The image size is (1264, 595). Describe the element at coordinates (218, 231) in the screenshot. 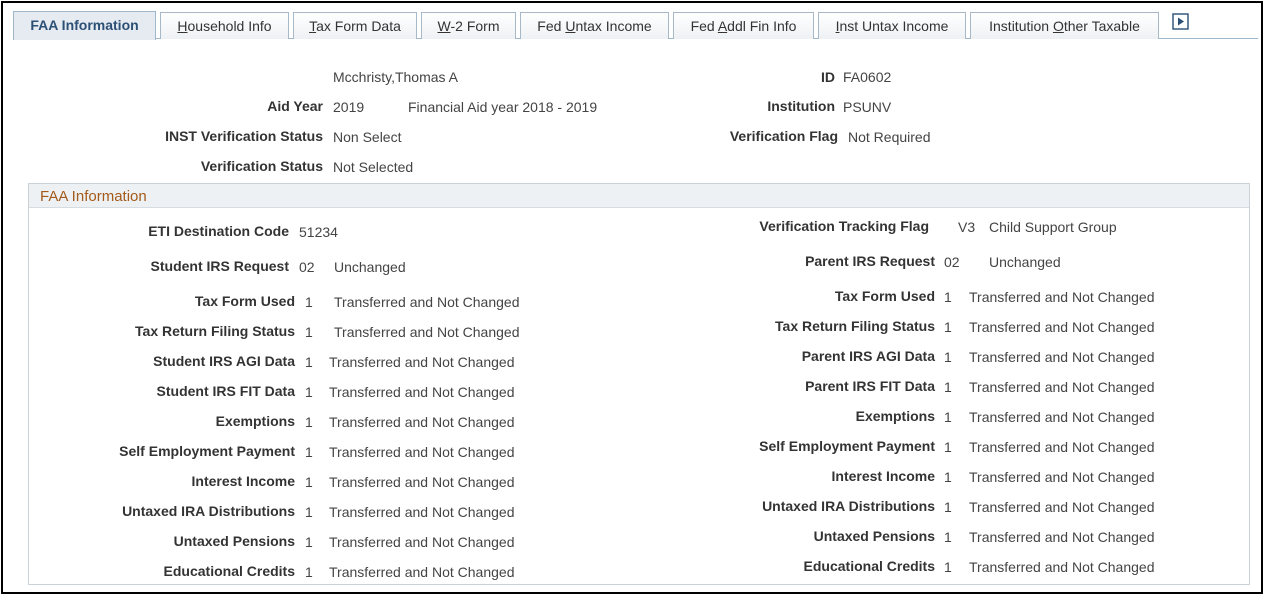

I see `eti-destination-code-label: ETI Destination Code` at that location.